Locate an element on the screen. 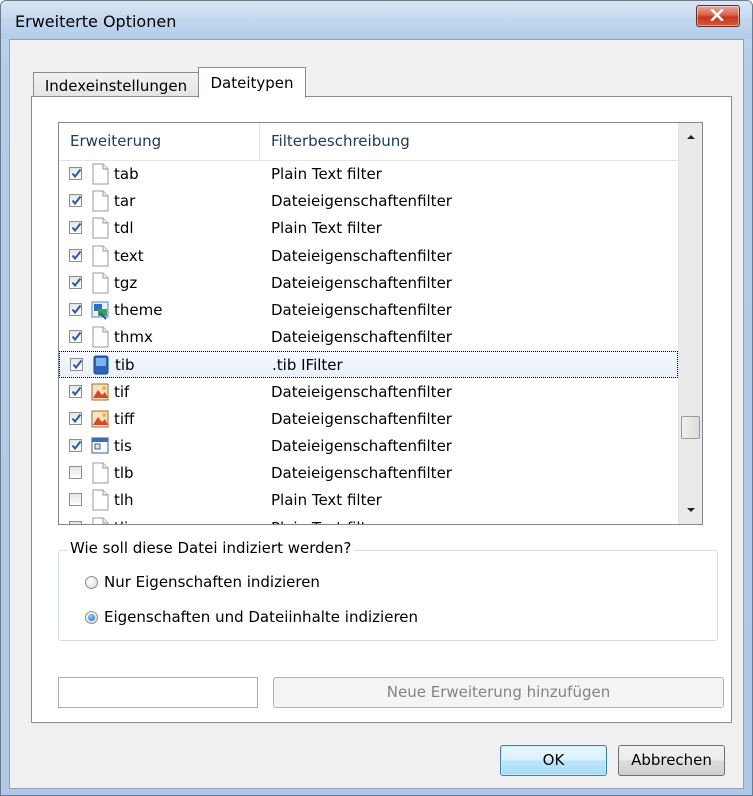  list-item: tab Plain Text filter is located at coordinates (368, 174).